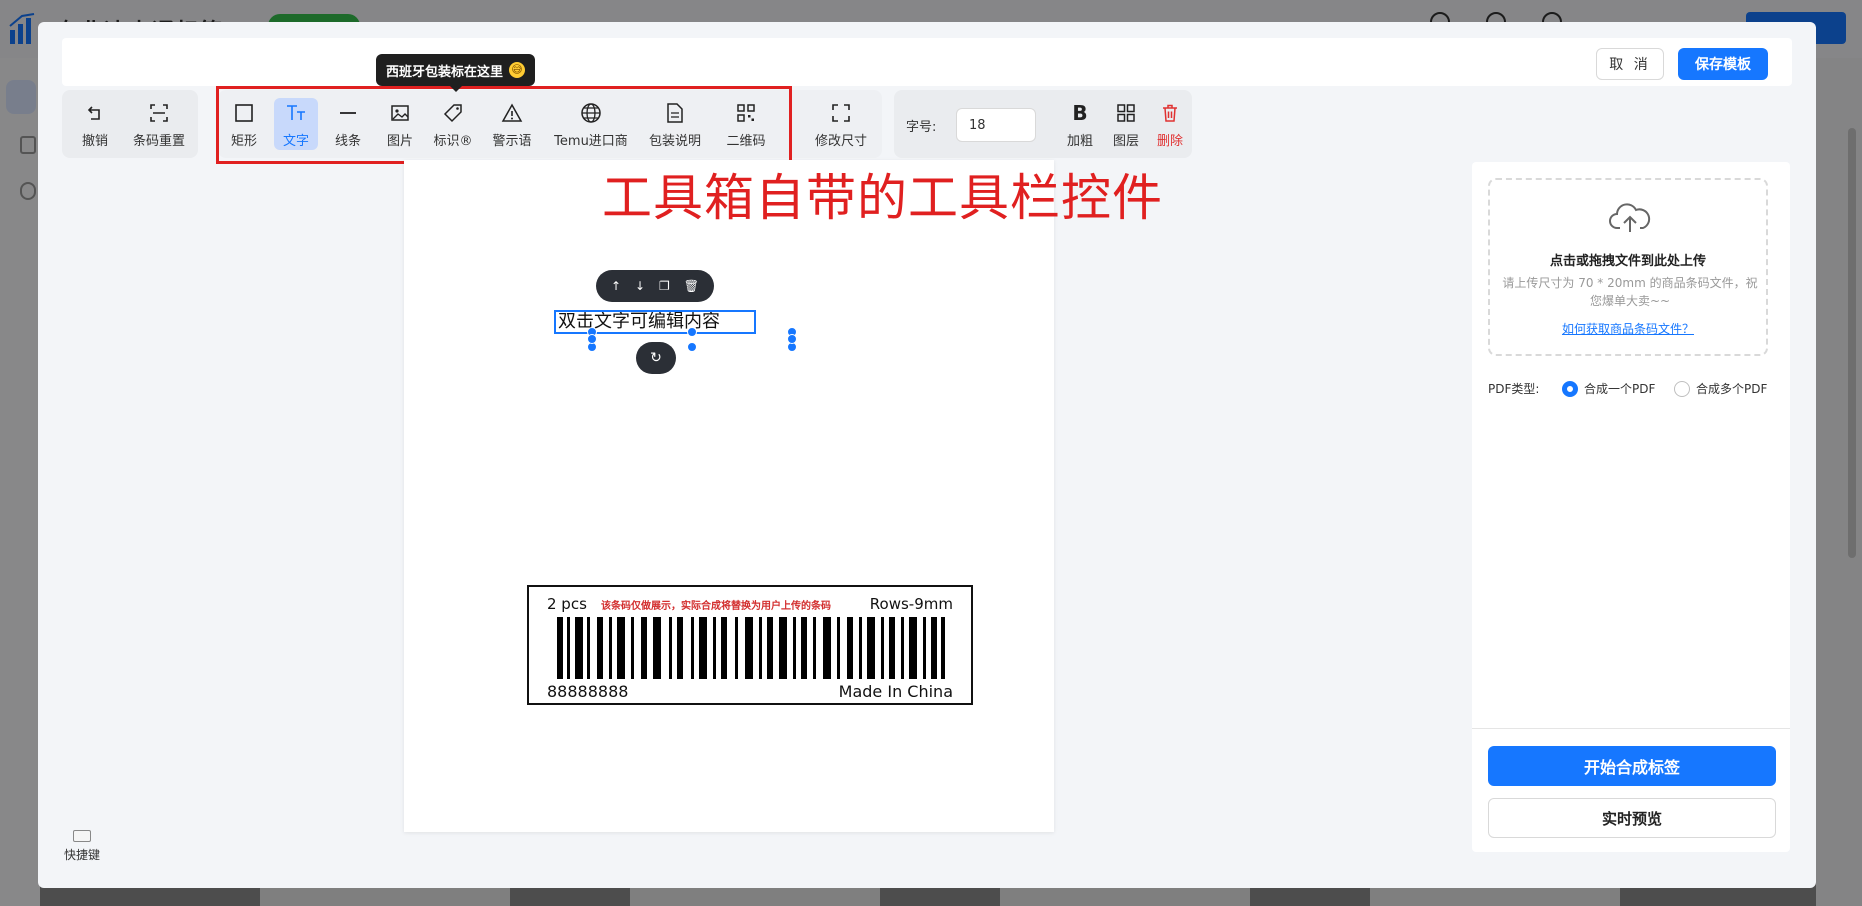 Image resolution: width=1862 pixels, height=906 pixels. I want to click on image-icon, so click(400, 113).